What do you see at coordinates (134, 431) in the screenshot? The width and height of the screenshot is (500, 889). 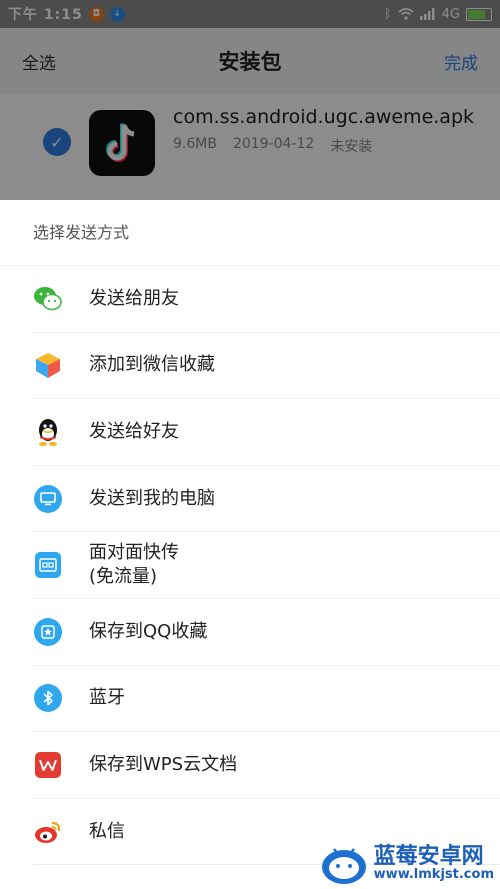 I see `share-item-label: 发送给好友` at bounding box center [134, 431].